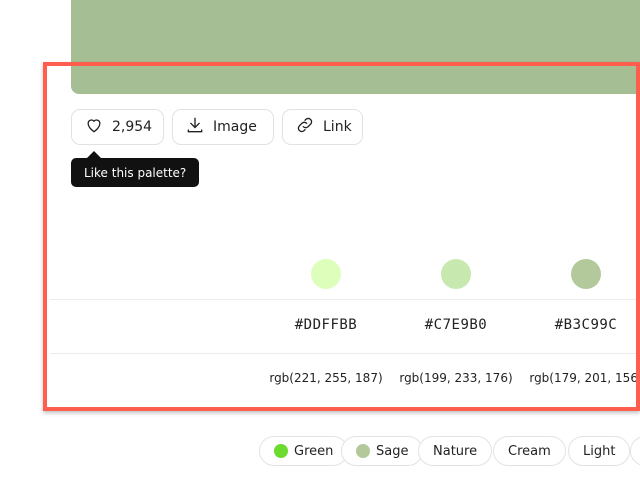 The image size is (640, 480). I want to click on download-icon, so click(199, 127).